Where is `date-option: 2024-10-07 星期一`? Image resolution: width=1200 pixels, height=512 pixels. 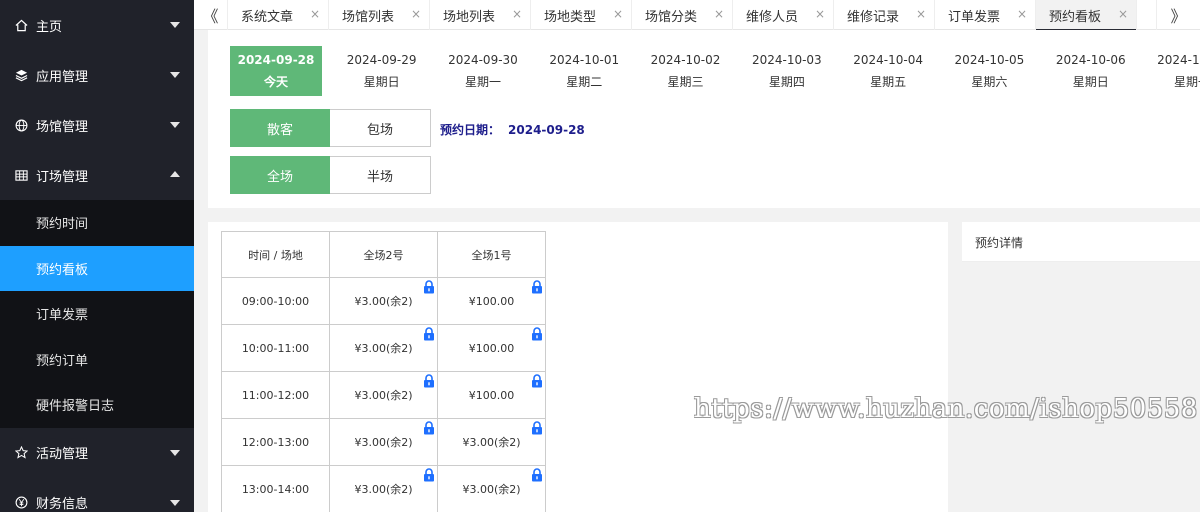 date-option: 2024-10-07 星期一 is located at coordinates (1170, 71).